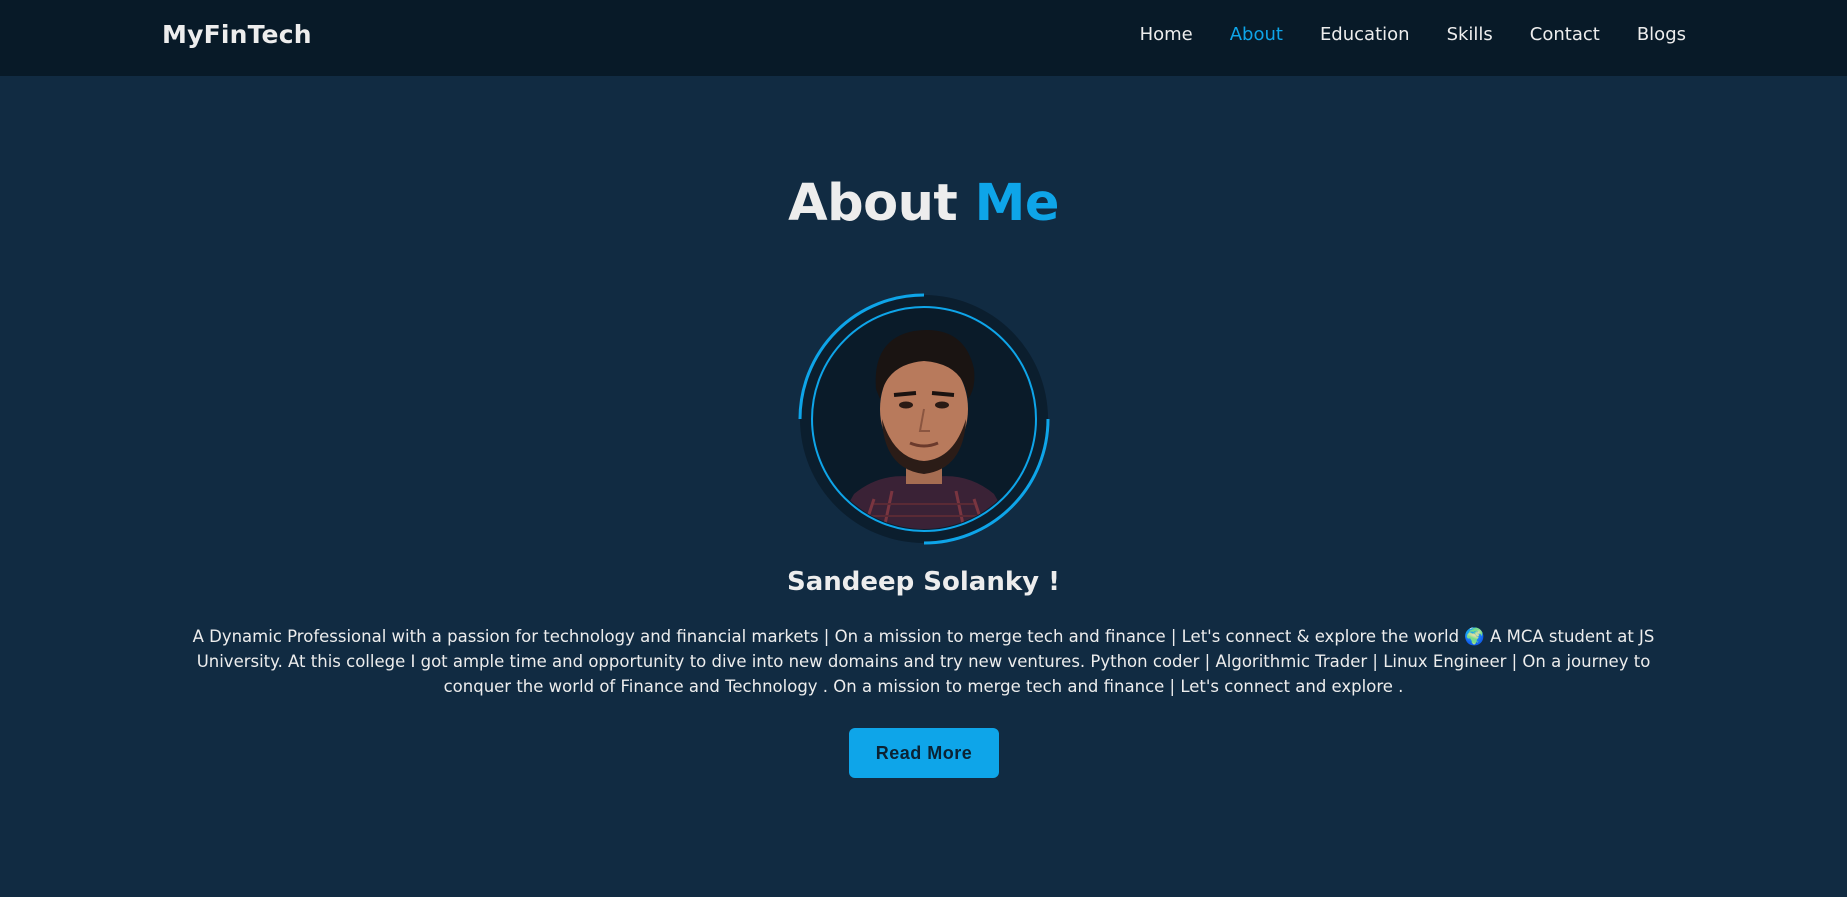  Describe the element at coordinates (1166, 34) in the screenshot. I see `nav-link-home: Home` at that location.